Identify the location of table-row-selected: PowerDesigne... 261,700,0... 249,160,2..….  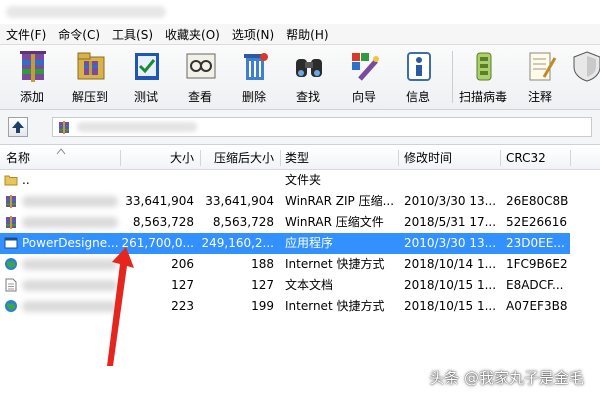
(300, 243).